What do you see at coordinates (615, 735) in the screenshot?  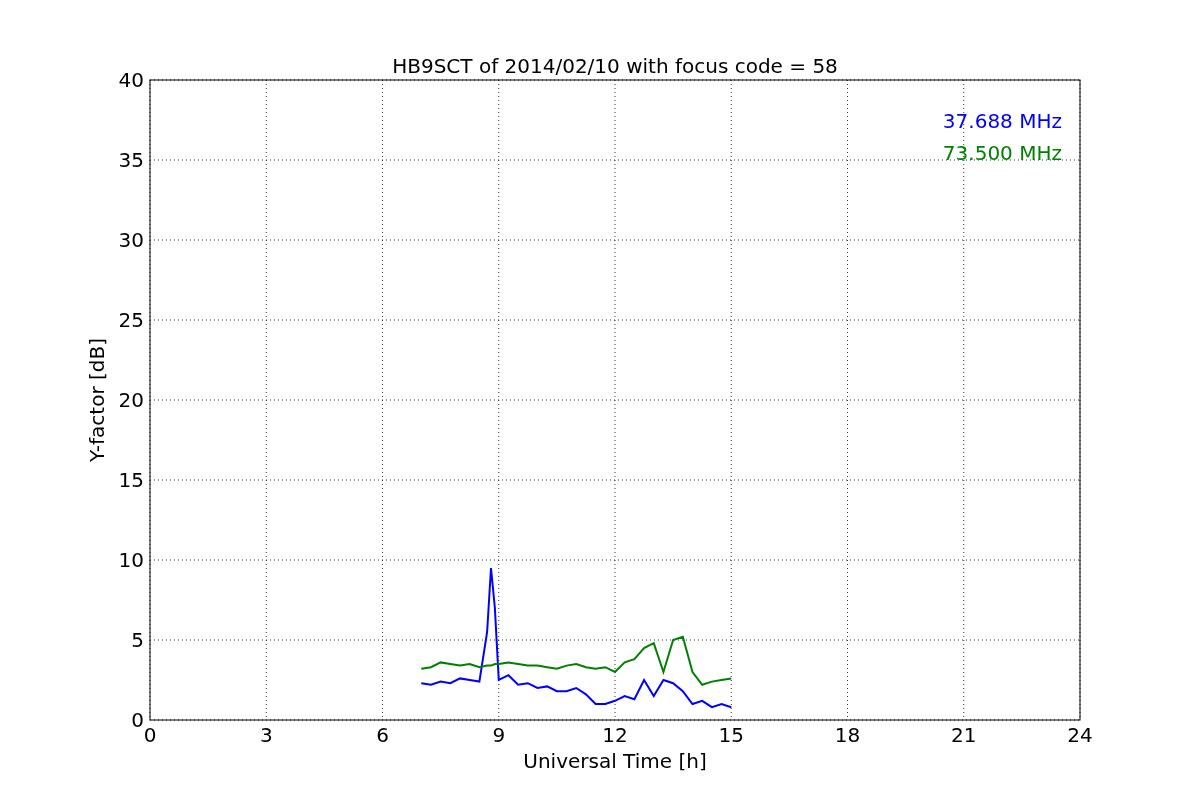 I see `tick-label: 12` at bounding box center [615, 735].